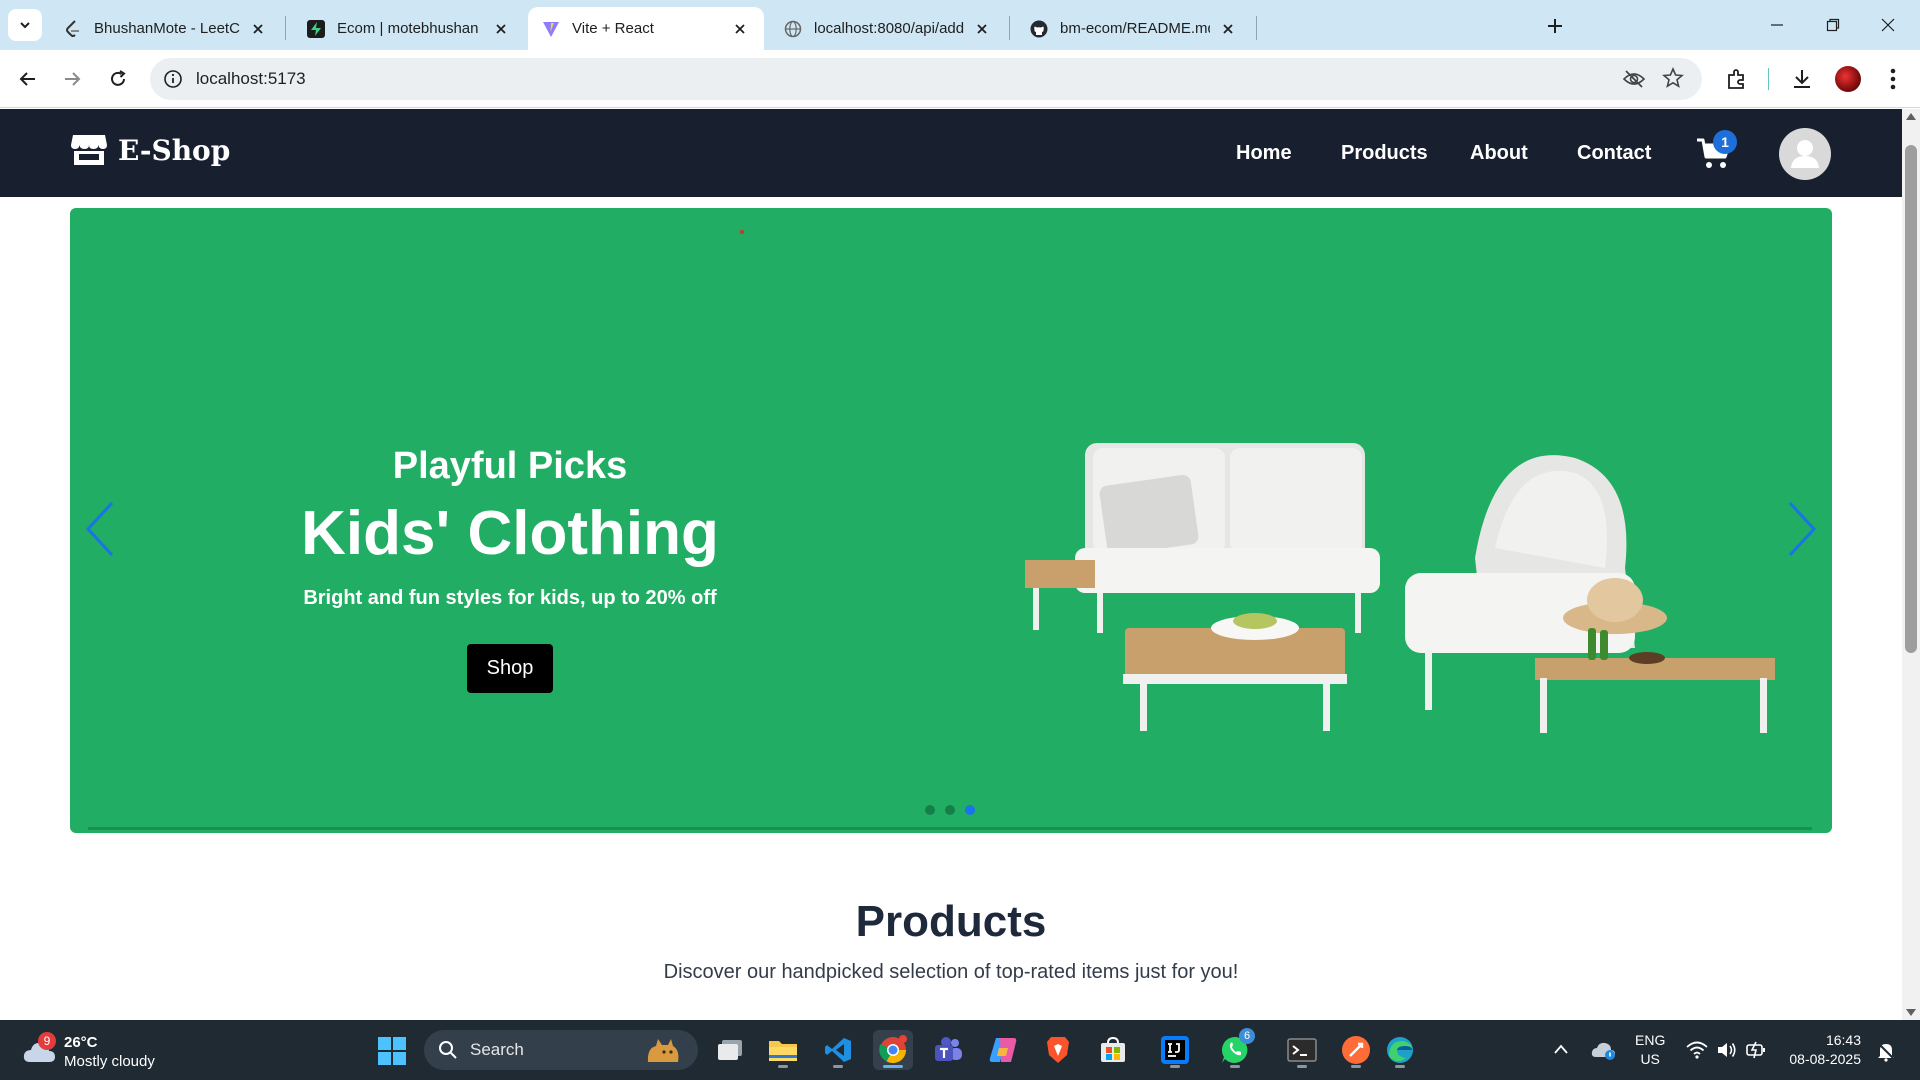 Image resolution: width=1920 pixels, height=1080 pixels. What do you see at coordinates (1400, 588) in the screenshot?
I see `outdoor-sofa-image` at bounding box center [1400, 588].